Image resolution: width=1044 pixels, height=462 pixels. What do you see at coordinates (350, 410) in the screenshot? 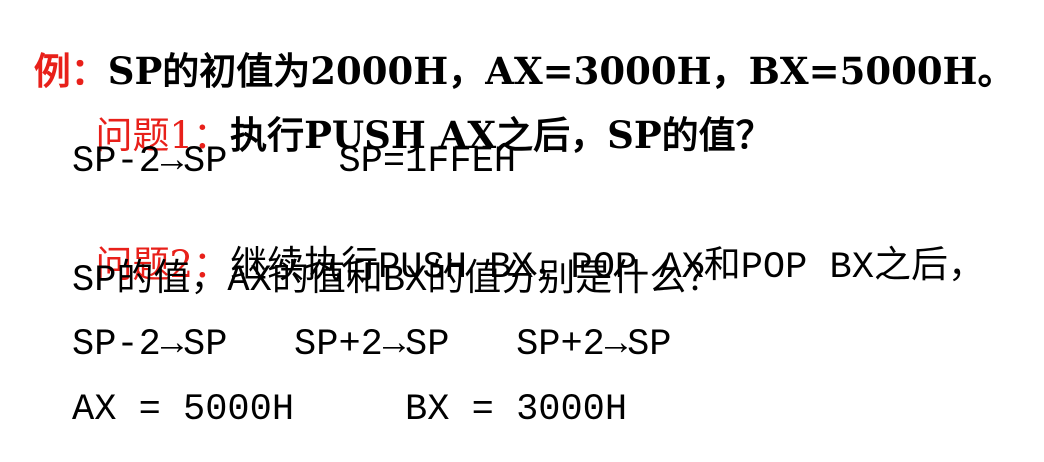
I see `question-2-answer-line2: AX = 5000H BX = 3000H` at bounding box center [350, 410].